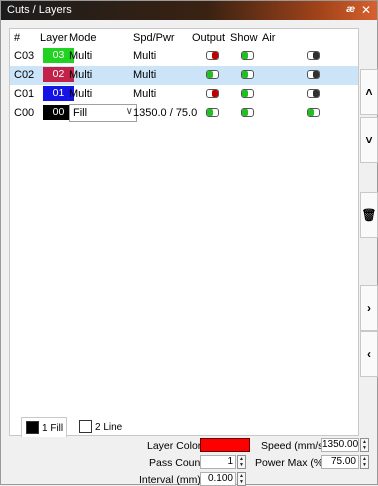 This screenshot has height=486, width=378. I want to click on col-header-number: #, so click(17, 38).